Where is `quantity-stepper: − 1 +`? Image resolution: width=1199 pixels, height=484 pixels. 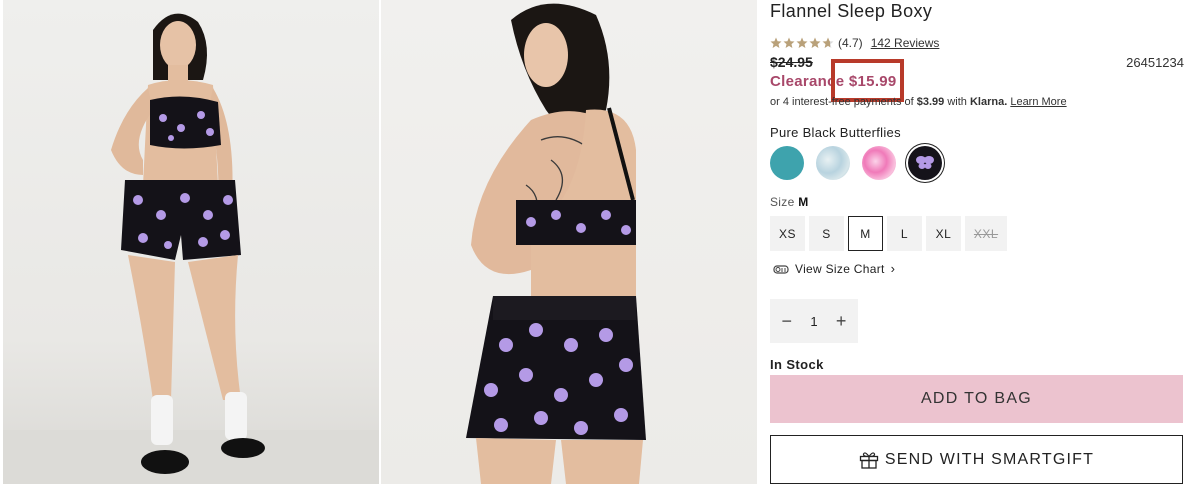 quantity-stepper: − 1 + is located at coordinates (814, 321).